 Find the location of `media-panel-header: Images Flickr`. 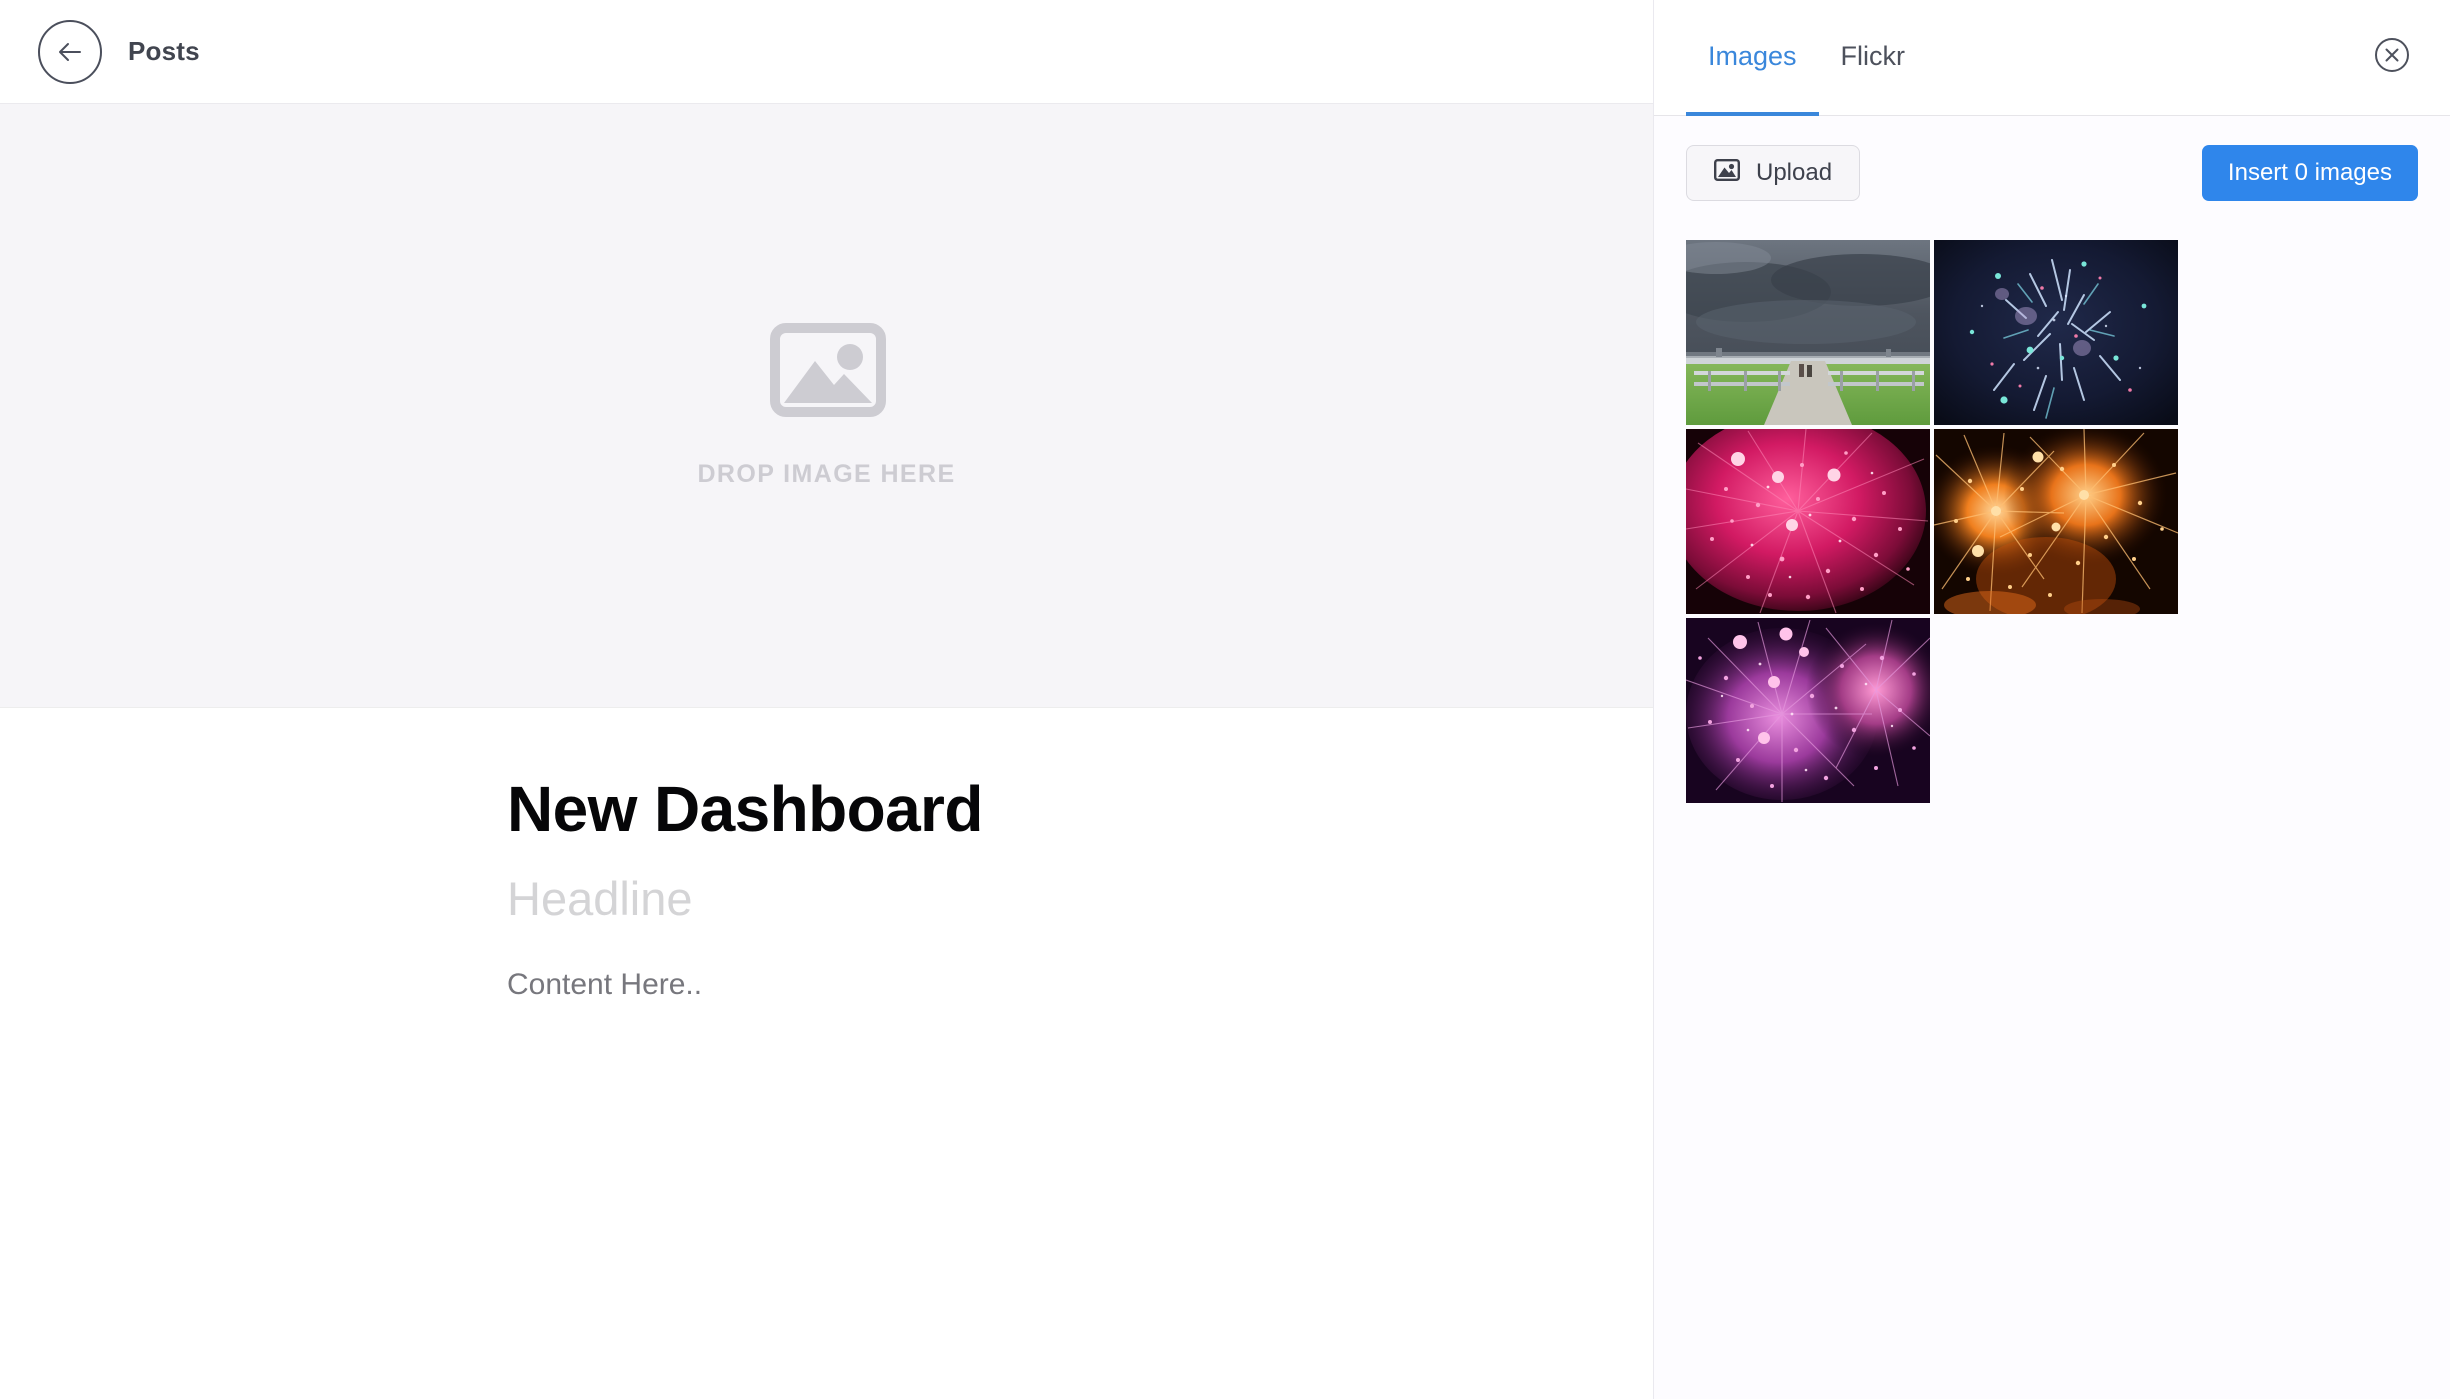

media-panel-header: Images Flickr is located at coordinates (2052, 58).